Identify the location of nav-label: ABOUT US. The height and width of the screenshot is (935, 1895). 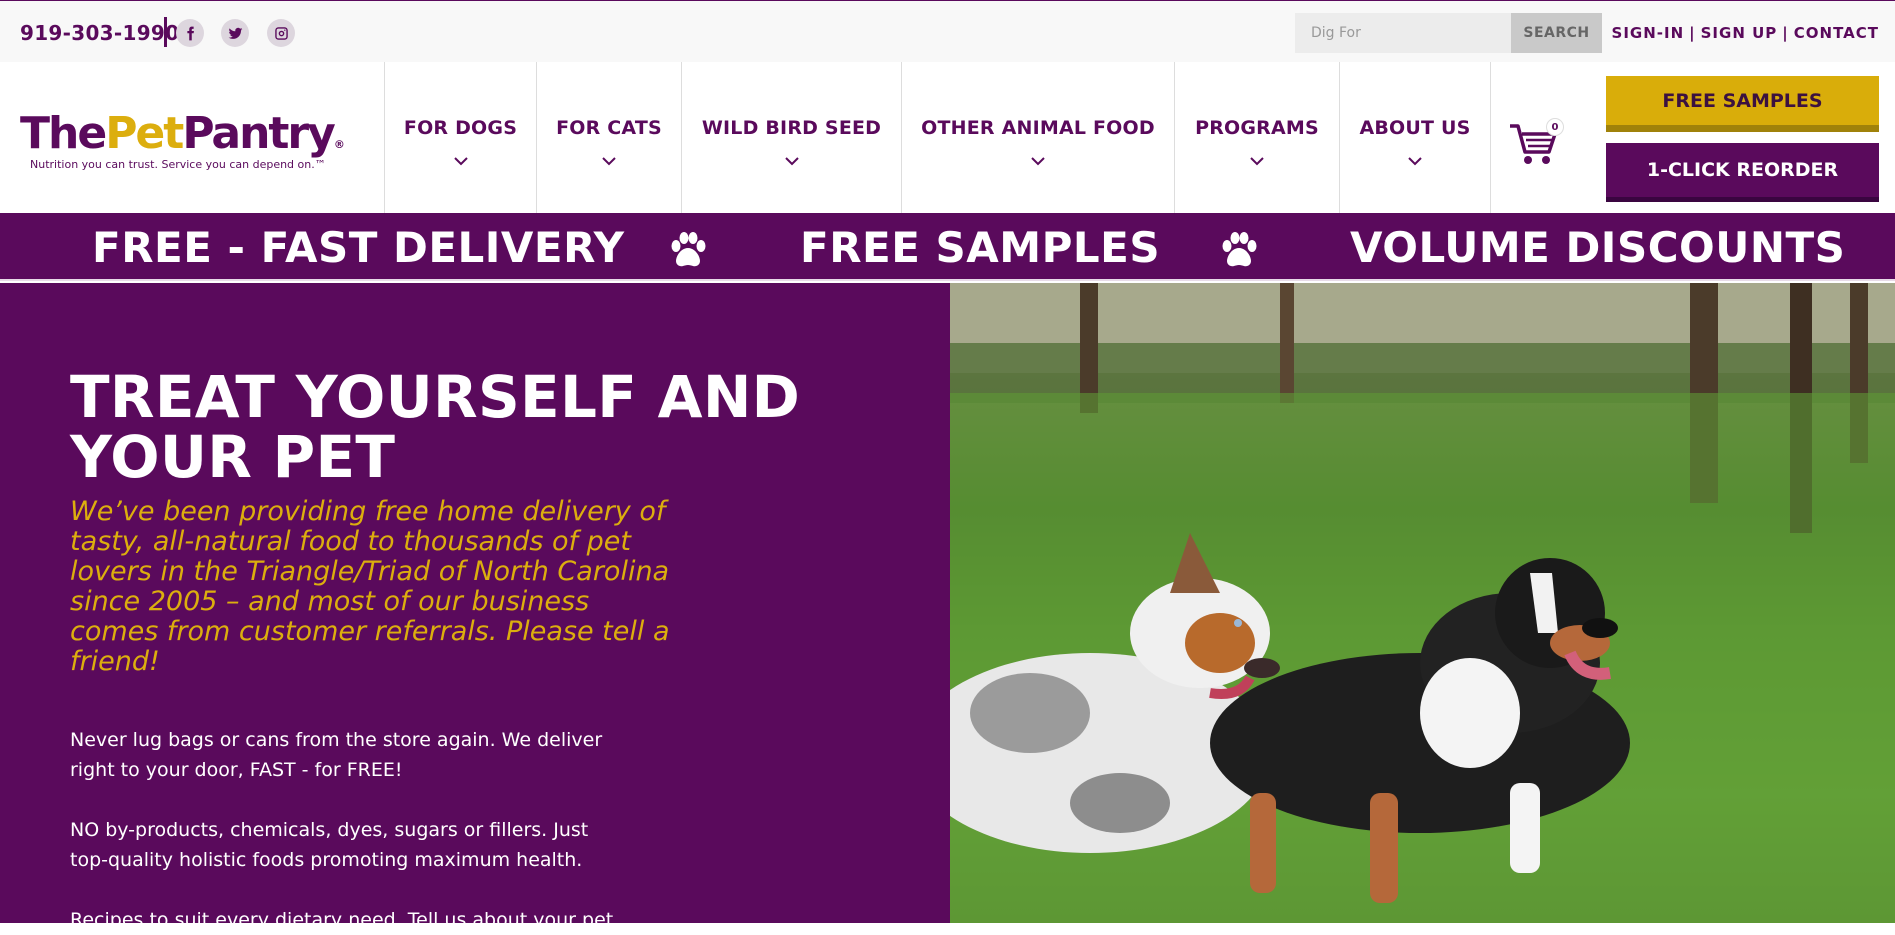
(1415, 128).